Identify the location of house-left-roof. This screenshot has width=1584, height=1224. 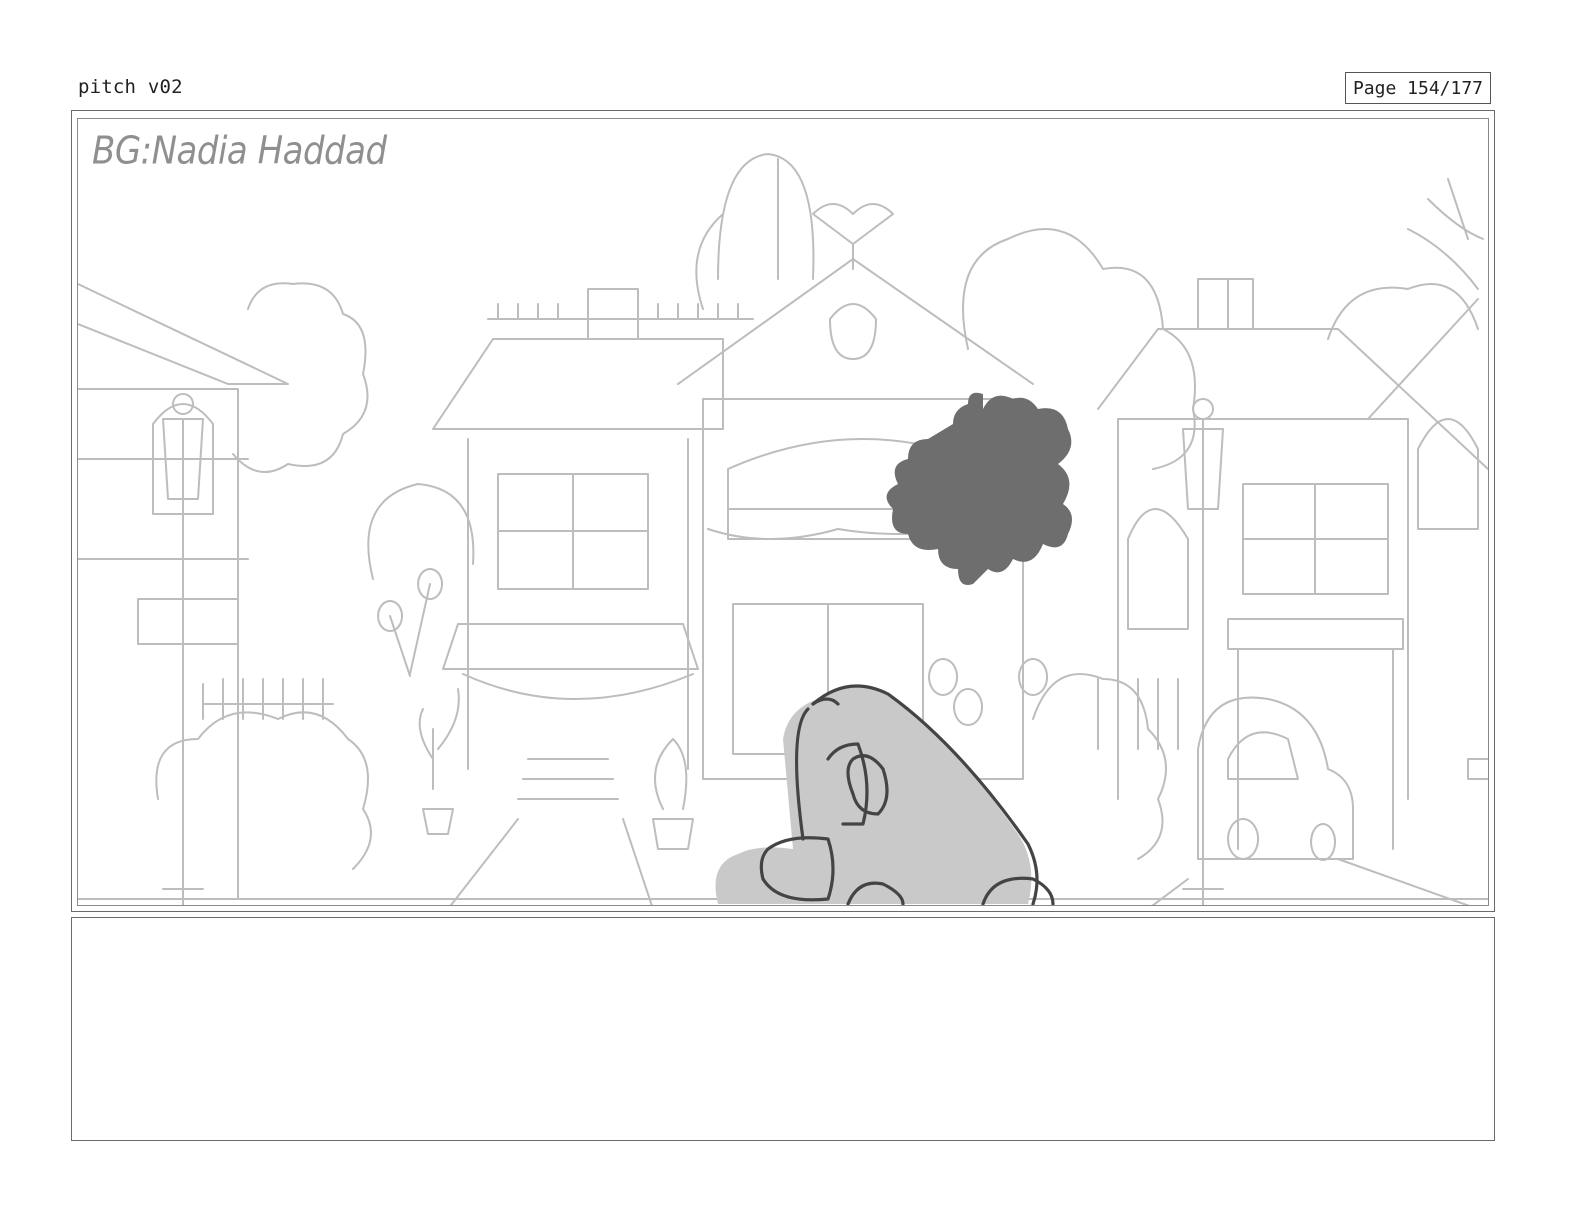
(183, 334).